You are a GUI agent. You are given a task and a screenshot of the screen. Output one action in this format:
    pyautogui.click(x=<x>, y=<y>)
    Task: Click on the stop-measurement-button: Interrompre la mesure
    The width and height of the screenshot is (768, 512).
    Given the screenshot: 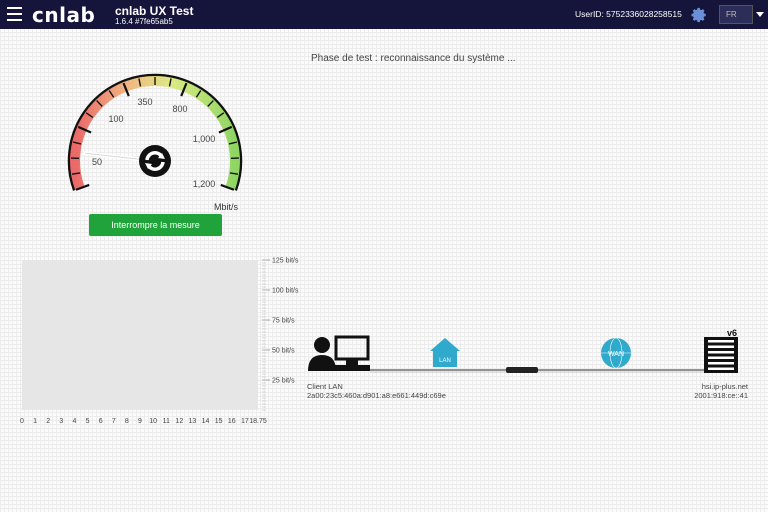 What is the action you would take?
    pyautogui.click(x=155, y=225)
    